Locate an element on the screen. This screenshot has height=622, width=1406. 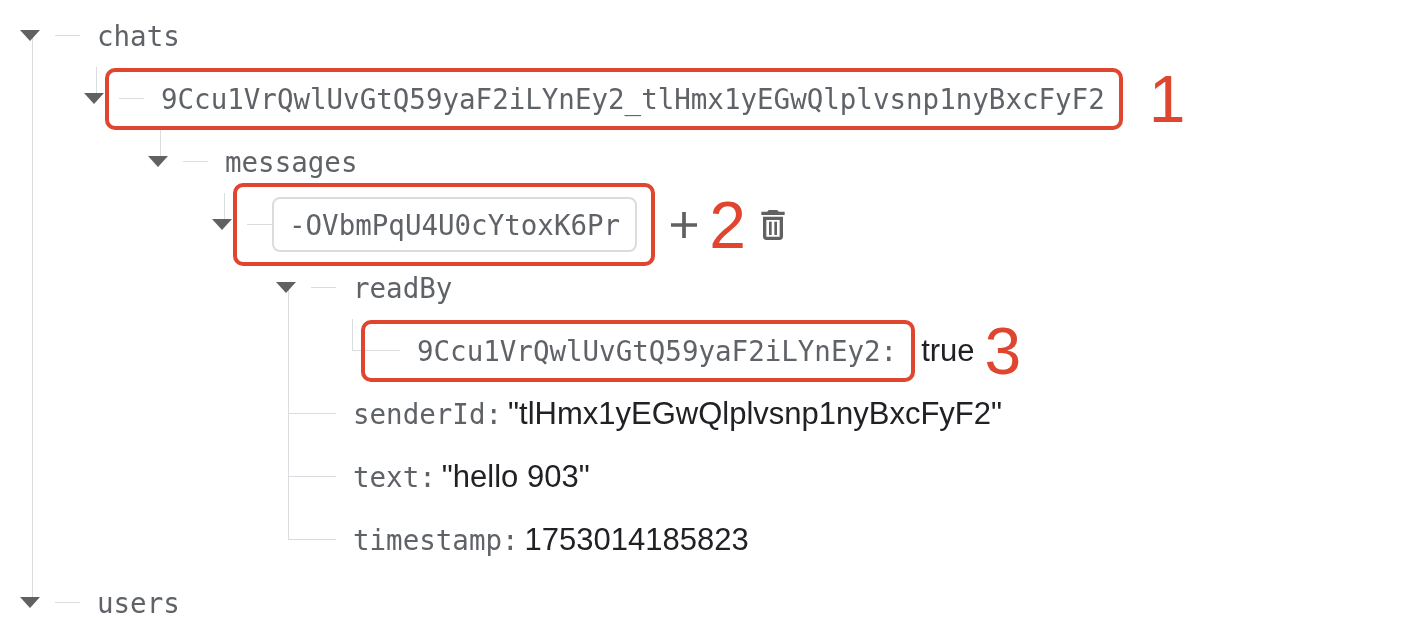
node-value: "tlHmx1yEGwQlplvsnp1nyBxcFyF2" is located at coordinates (755, 413).